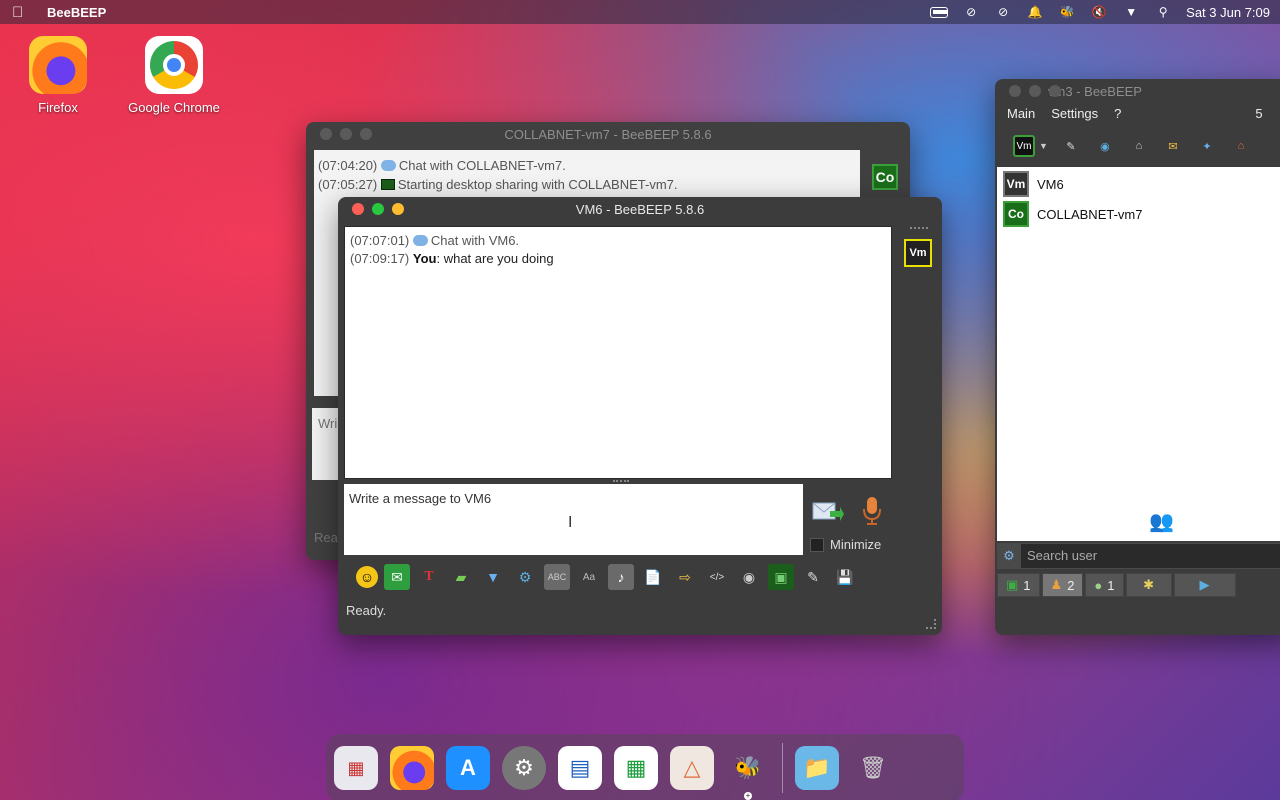 Image resolution: width=1280 pixels, height=800 pixels. I want to click on share-desktop-icon: ▣, so click(781, 577).